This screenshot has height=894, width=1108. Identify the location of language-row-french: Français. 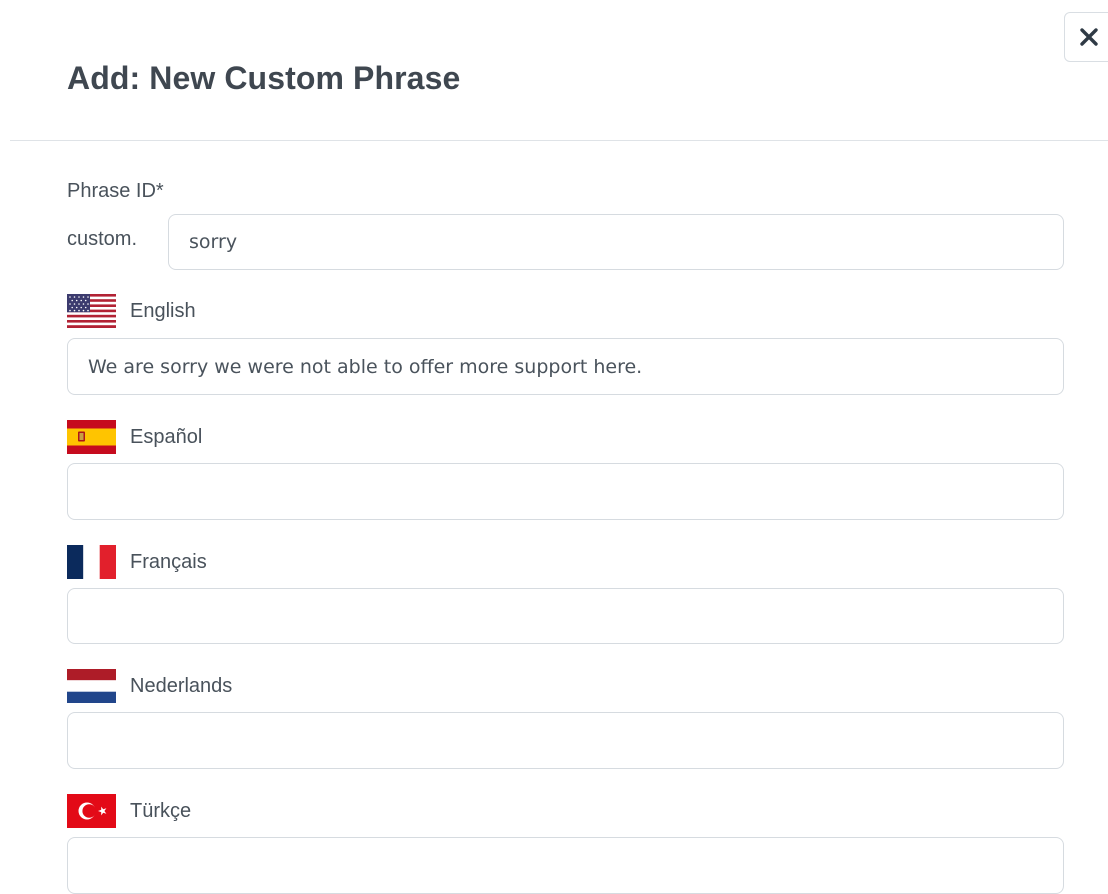
(137, 562).